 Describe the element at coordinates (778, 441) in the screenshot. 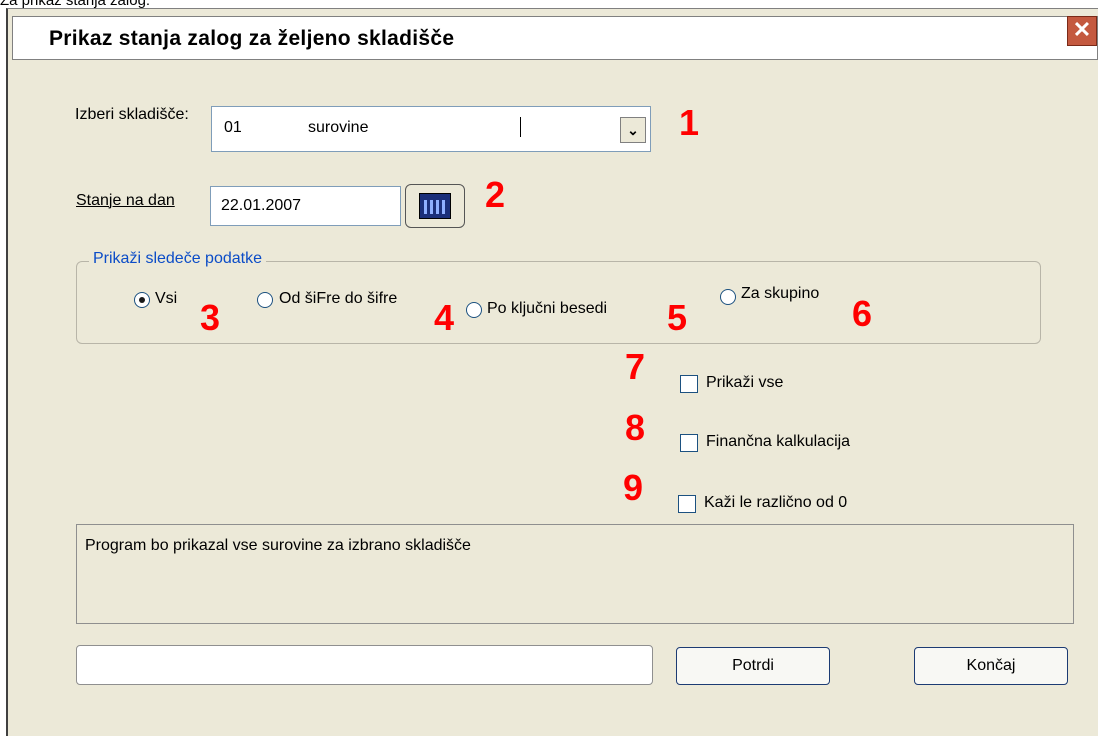

I see `checkbox-financna-kalkulacija-label: Finančna kalkulacija` at that location.